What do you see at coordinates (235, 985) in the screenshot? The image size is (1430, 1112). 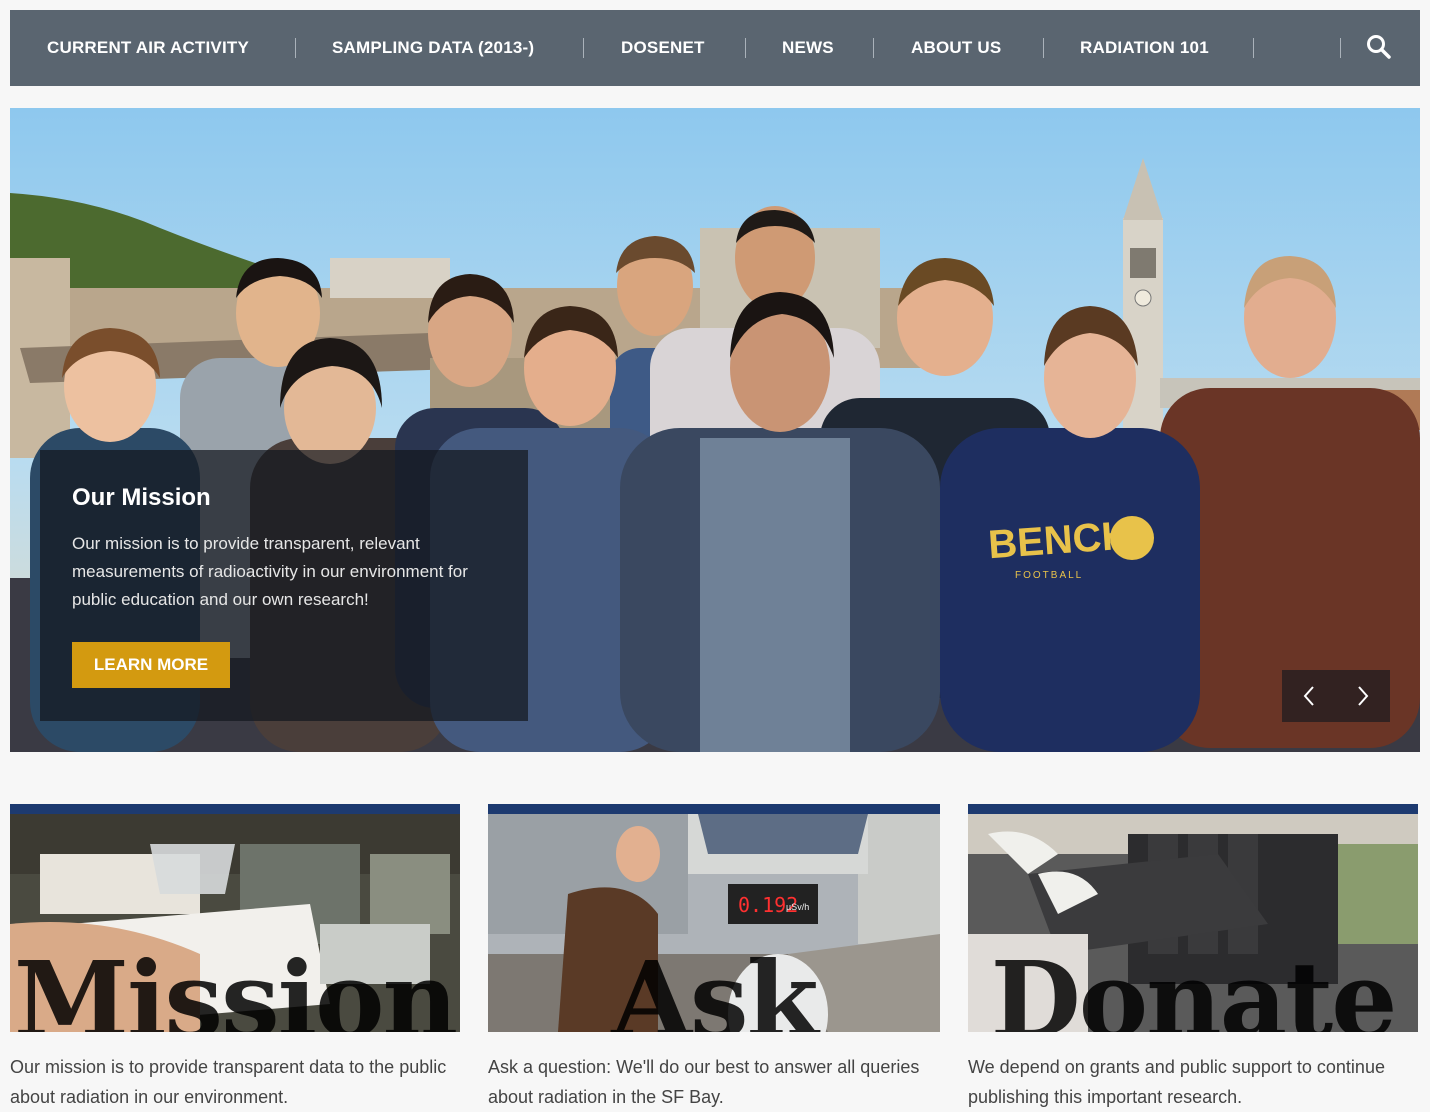 I see `card-overlay-title: Mission` at bounding box center [235, 985].